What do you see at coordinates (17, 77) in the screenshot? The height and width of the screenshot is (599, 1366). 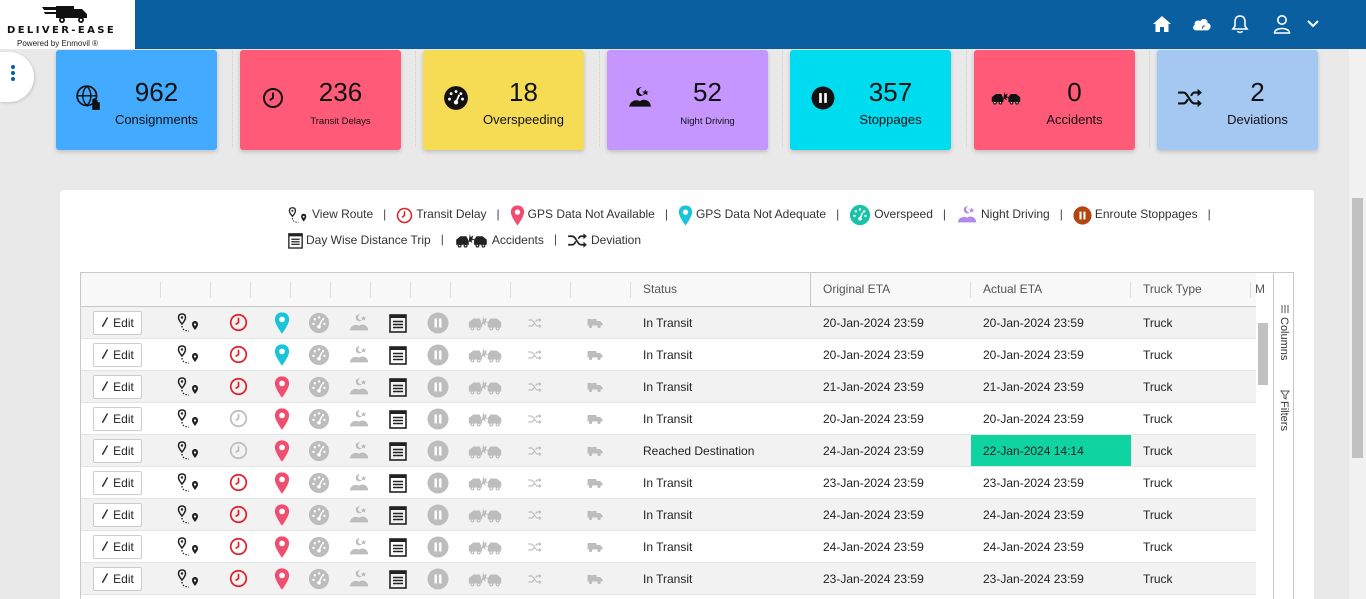 I see `sidebar-toggle` at bounding box center [17, 77].